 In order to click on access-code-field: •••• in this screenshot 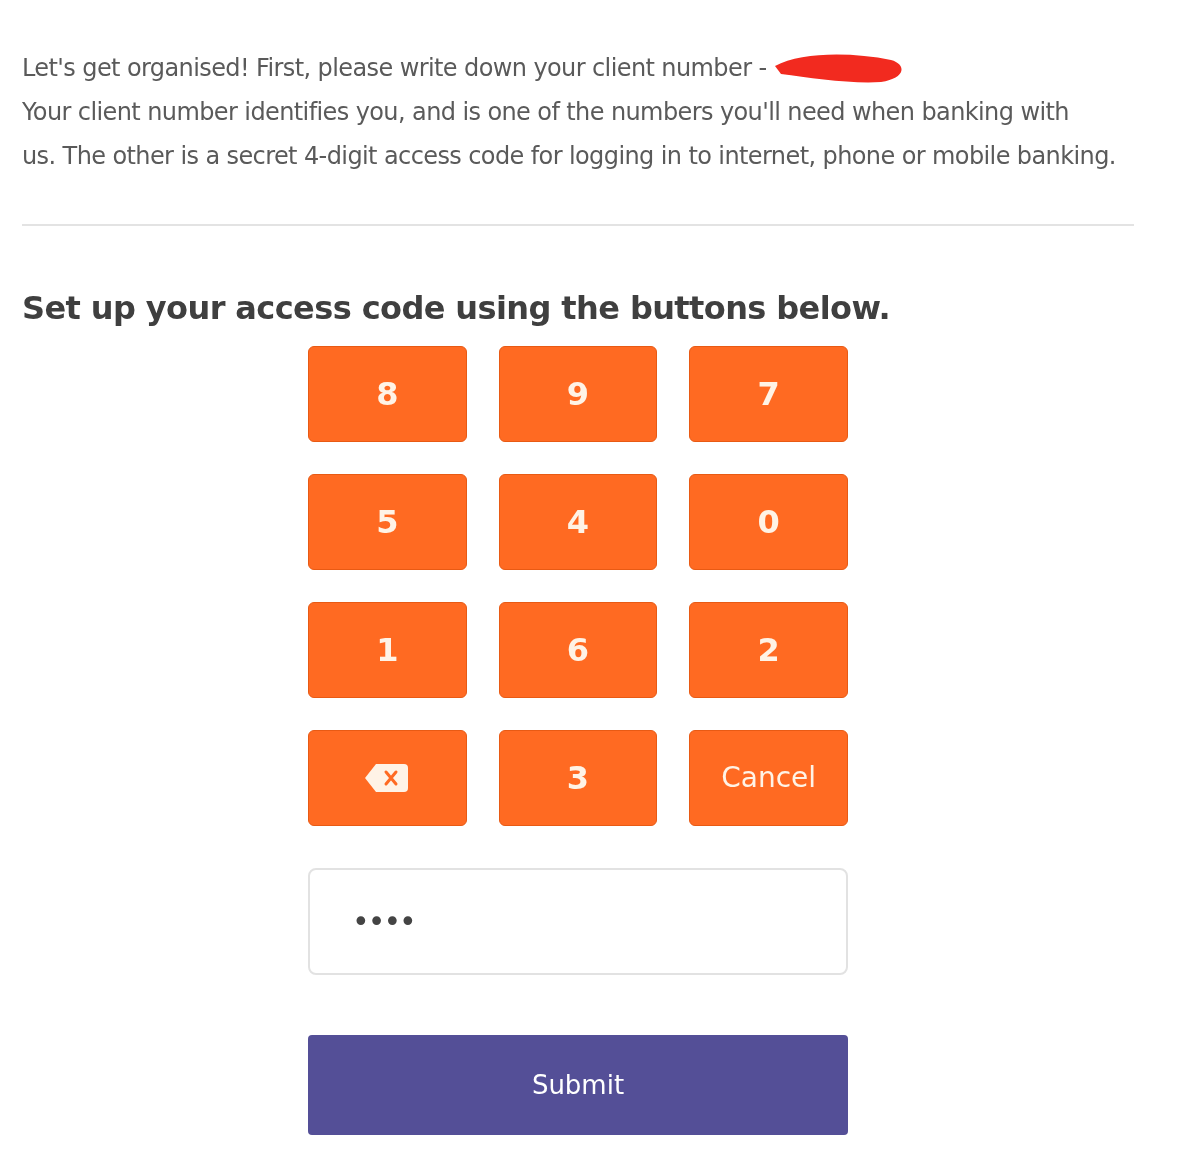, I will do `click(578, 921)`.